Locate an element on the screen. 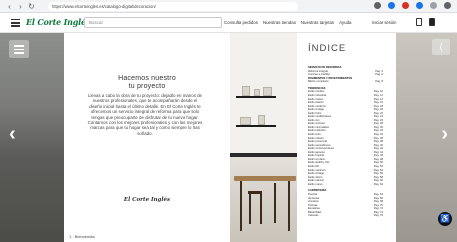 The width and height of the screenshot is (457, 242). viewer-menu-icon is located at coordinates (19, 49).